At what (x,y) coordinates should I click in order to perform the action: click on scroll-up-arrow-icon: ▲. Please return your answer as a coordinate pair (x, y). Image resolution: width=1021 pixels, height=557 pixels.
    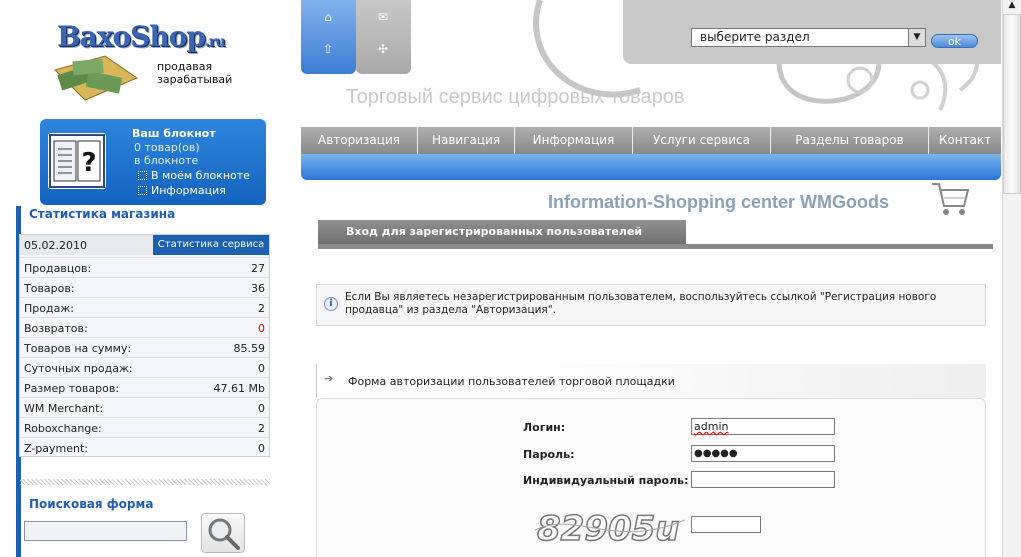
    Looking at the image, I should click on (1012, 7).